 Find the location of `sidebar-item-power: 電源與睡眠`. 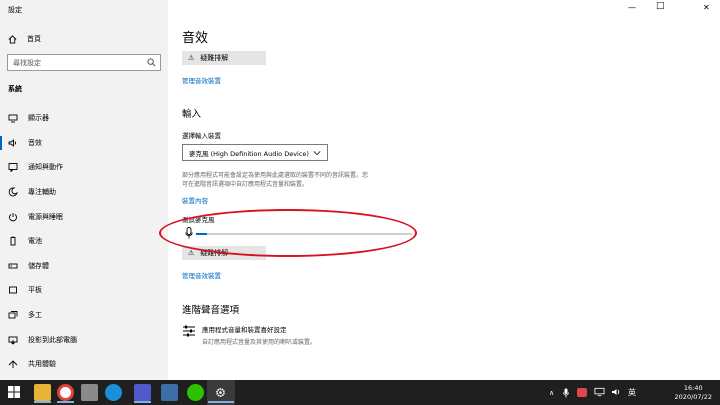

sidebar-item-power: 電源與睡眠 is located at coordinates (84, 216).